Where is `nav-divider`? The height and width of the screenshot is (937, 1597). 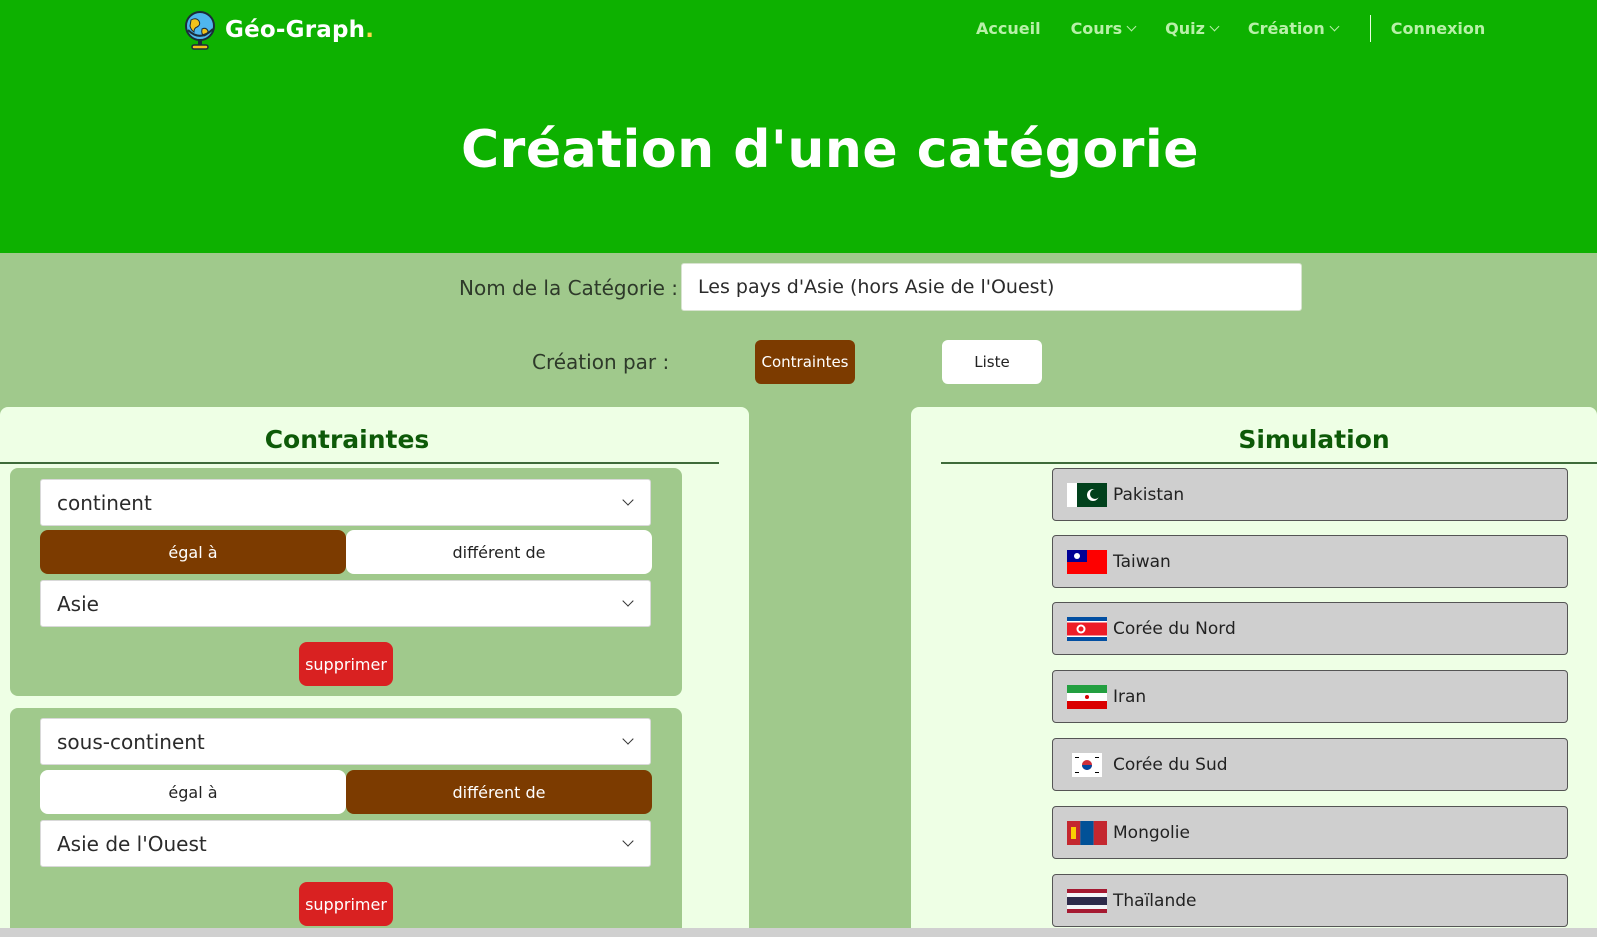
nav-divider is located at coordinates (1370, 28).